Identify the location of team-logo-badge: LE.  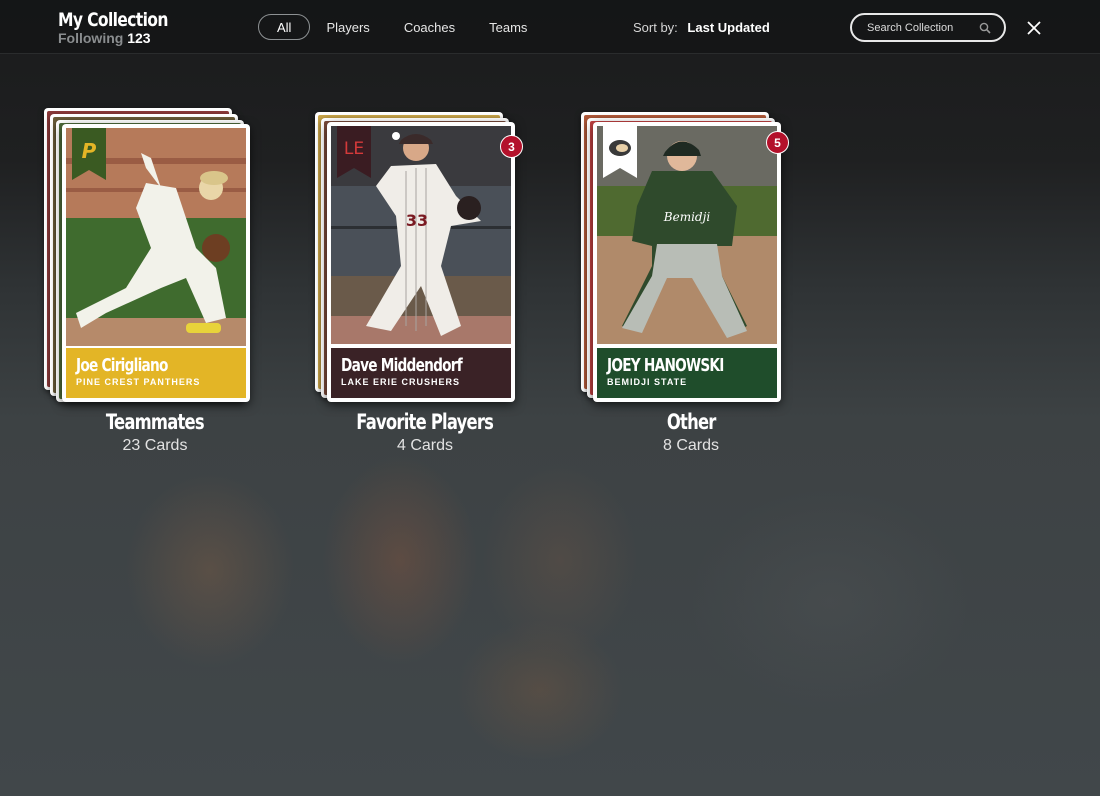
(354, 152).